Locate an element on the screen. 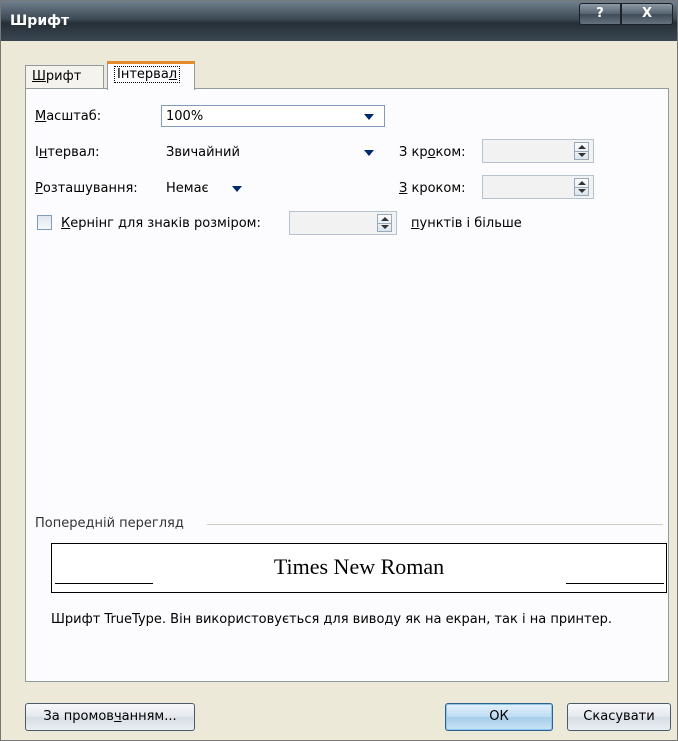  position-value: Немає is located at coordinates (187, 188).